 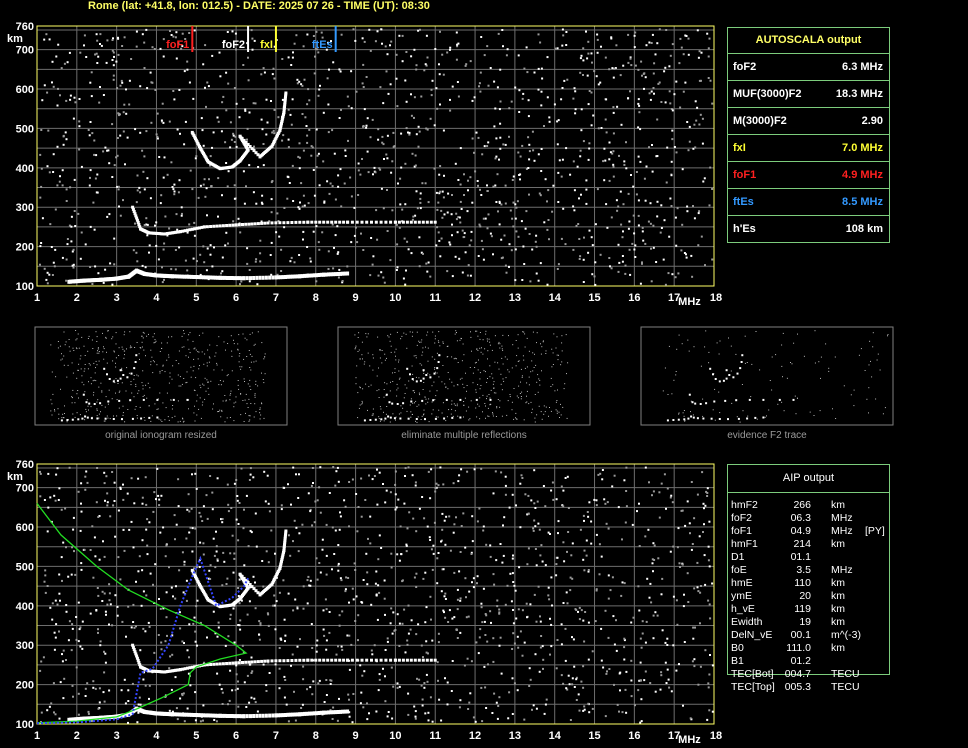 What do you see at coordinates (25, 27) in the screenshot?
I see `y-tick-label: 760` at bounding box center [25, 27].